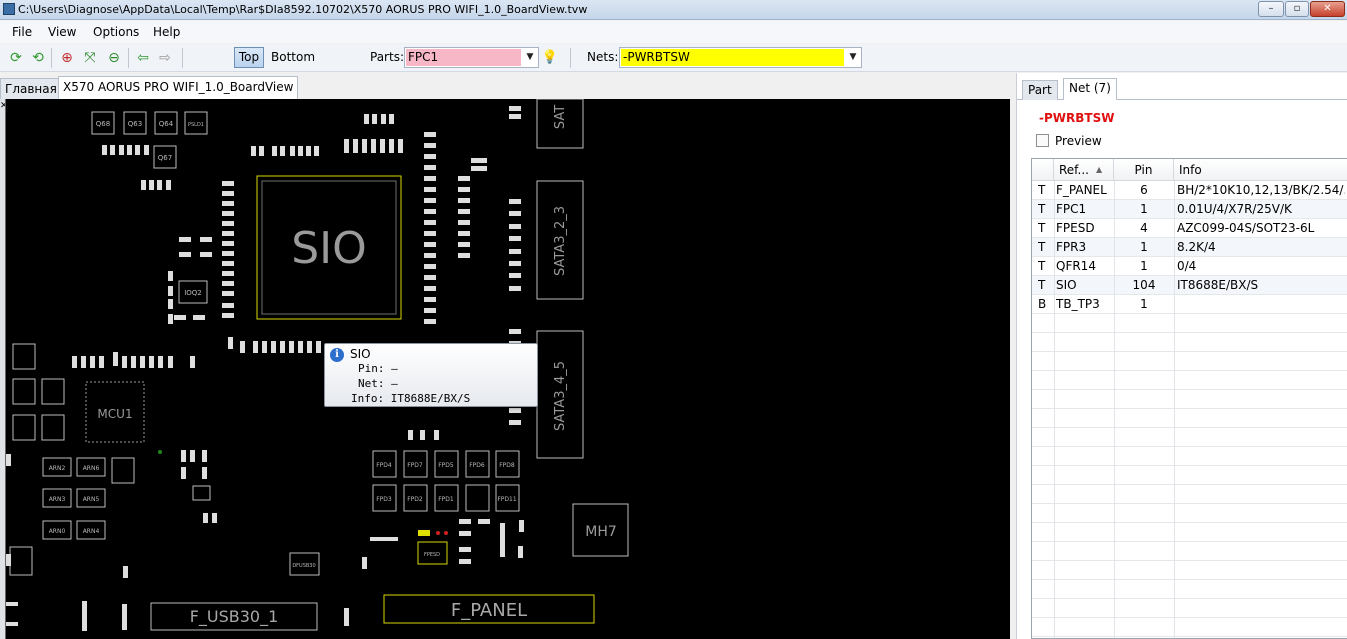 The height and width of the screenshot is (639, 1347). What do you see at coordinates (1327, 9) in the screenshot?
I see `close-button: ✕` at bounding box center [1327, 9].